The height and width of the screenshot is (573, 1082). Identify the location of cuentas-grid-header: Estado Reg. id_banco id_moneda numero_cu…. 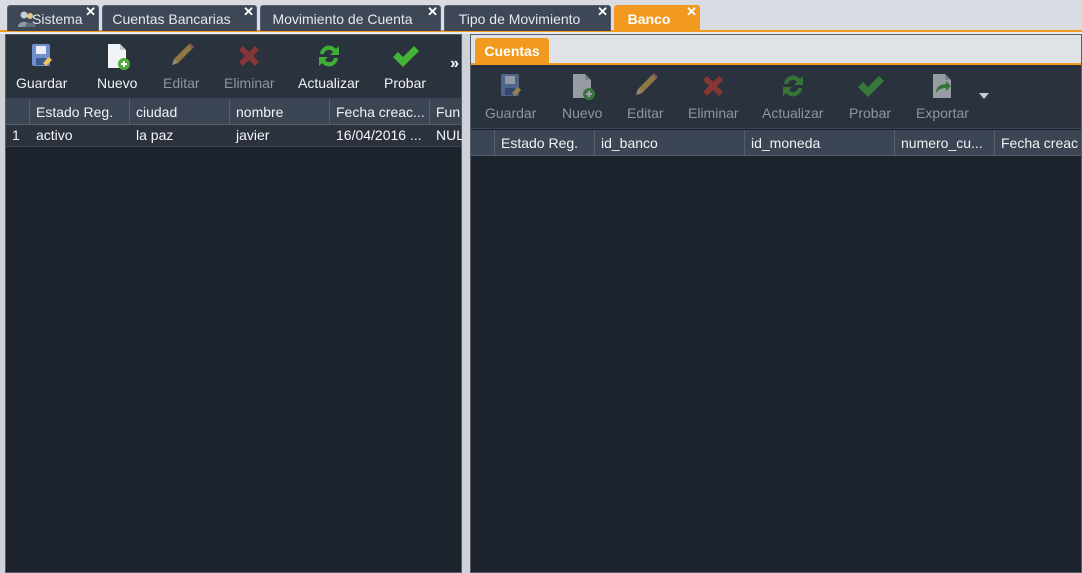
(776, 143).